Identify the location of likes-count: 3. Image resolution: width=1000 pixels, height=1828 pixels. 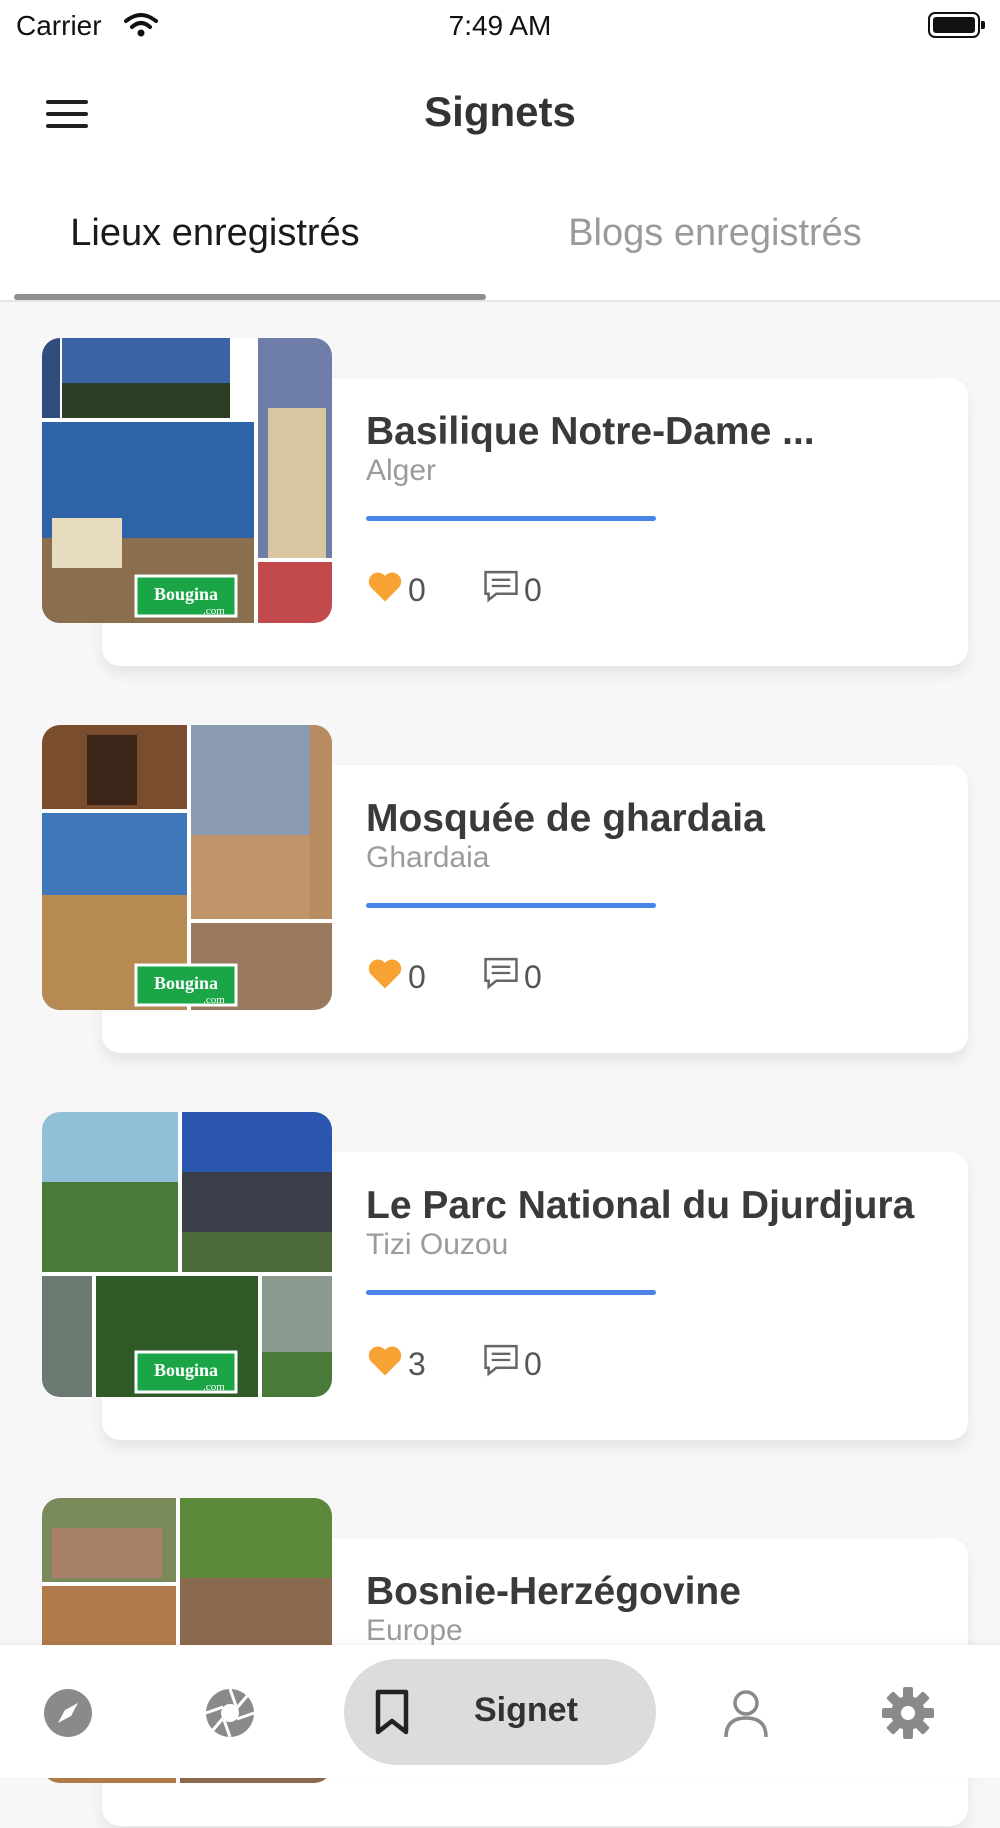
(417, 1363).